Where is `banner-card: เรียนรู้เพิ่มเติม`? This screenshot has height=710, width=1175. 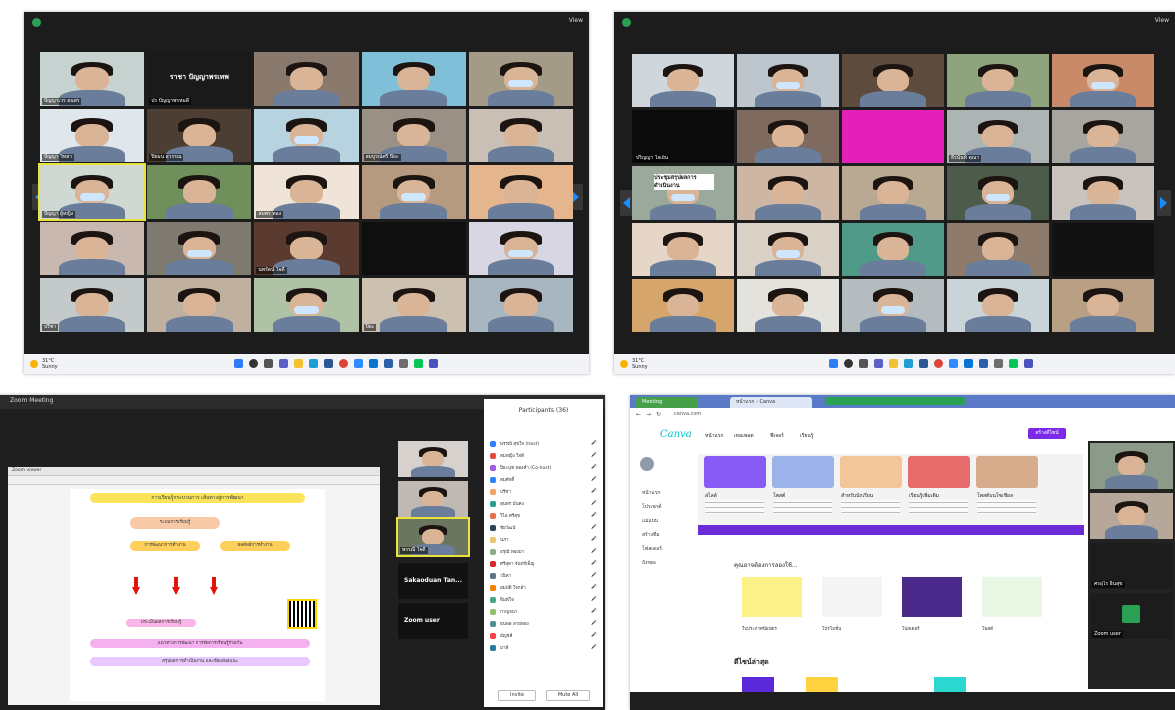
banner-card: เรียนรู้เพิ่มเติม is located at coordinates (939, 488).